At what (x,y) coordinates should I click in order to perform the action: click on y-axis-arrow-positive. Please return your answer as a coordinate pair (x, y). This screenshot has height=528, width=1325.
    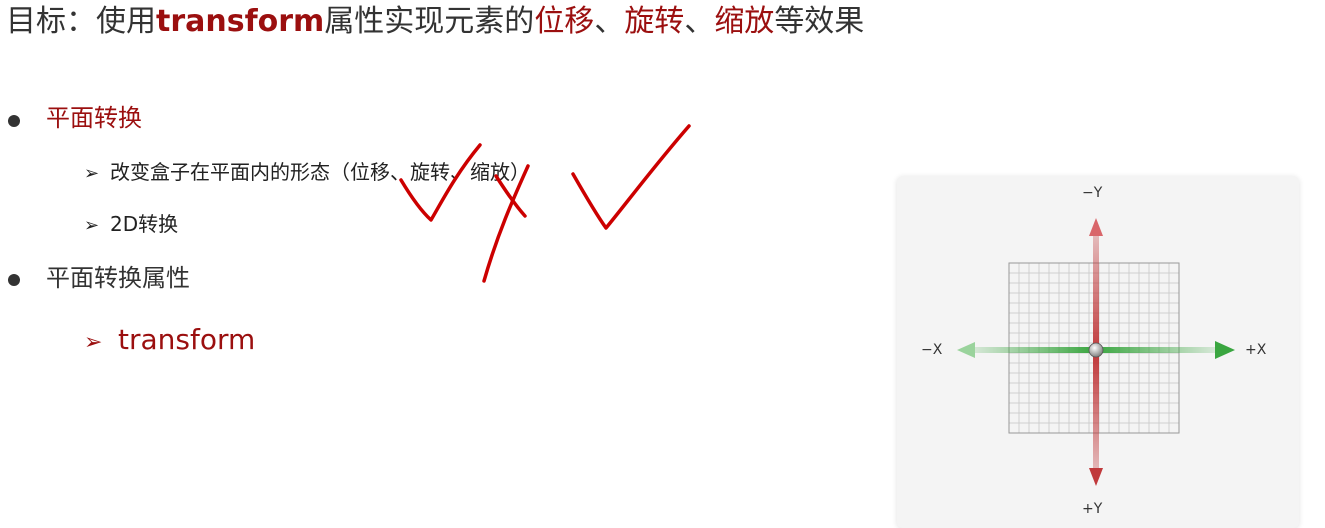
    Looking at the image, I should click on (1096, 477).